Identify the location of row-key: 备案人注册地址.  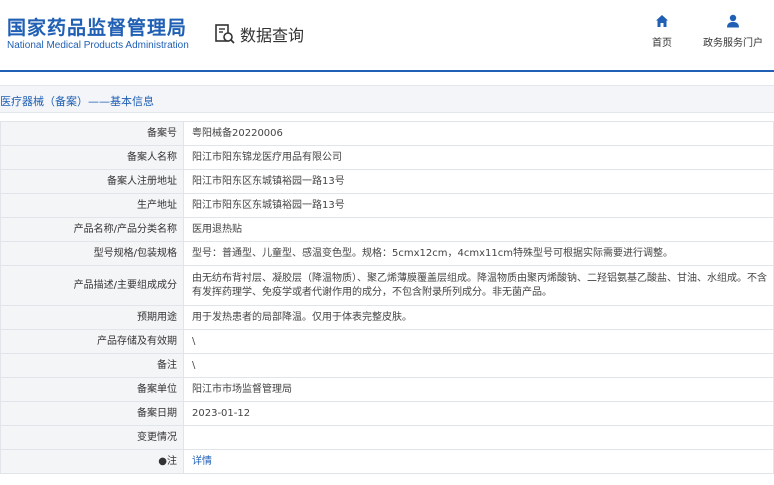
(92, 181).